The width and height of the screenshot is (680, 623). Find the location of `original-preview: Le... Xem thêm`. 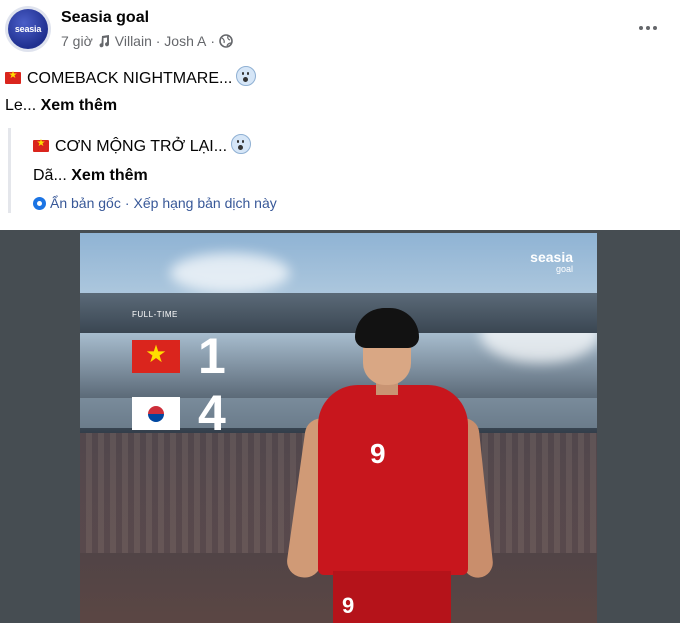

original-preview: Le... Xem thêm is located at coordinates (61, 106).